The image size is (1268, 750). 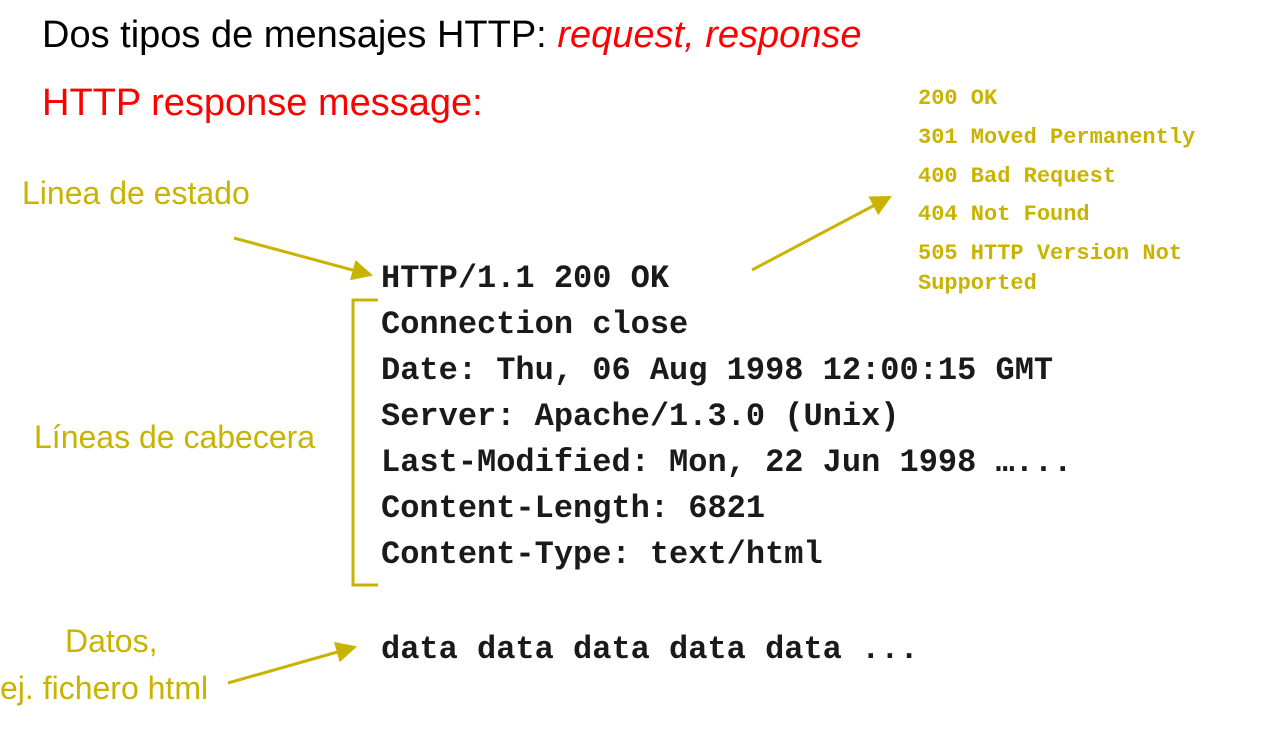 What do you see at coordinates (821, 233) in the screenshot?
I see `arrow-status-codes` at bounding box center [821, 233].